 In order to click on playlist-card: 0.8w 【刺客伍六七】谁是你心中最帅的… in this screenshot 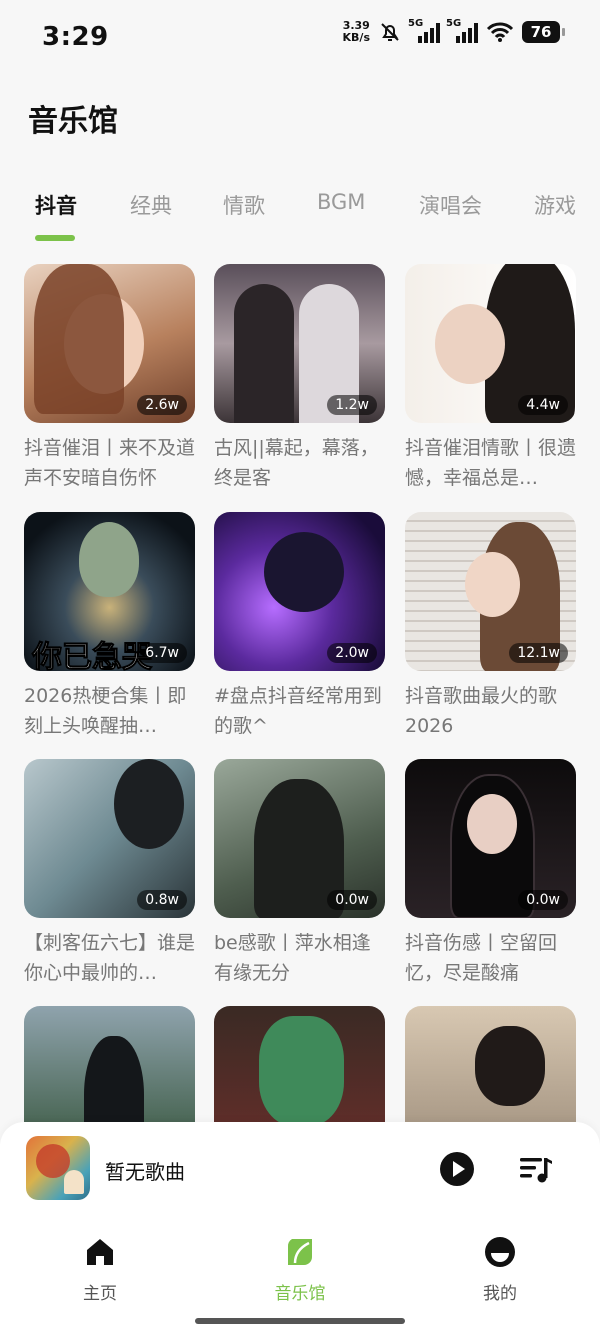, I will do `click(109, 873)`.